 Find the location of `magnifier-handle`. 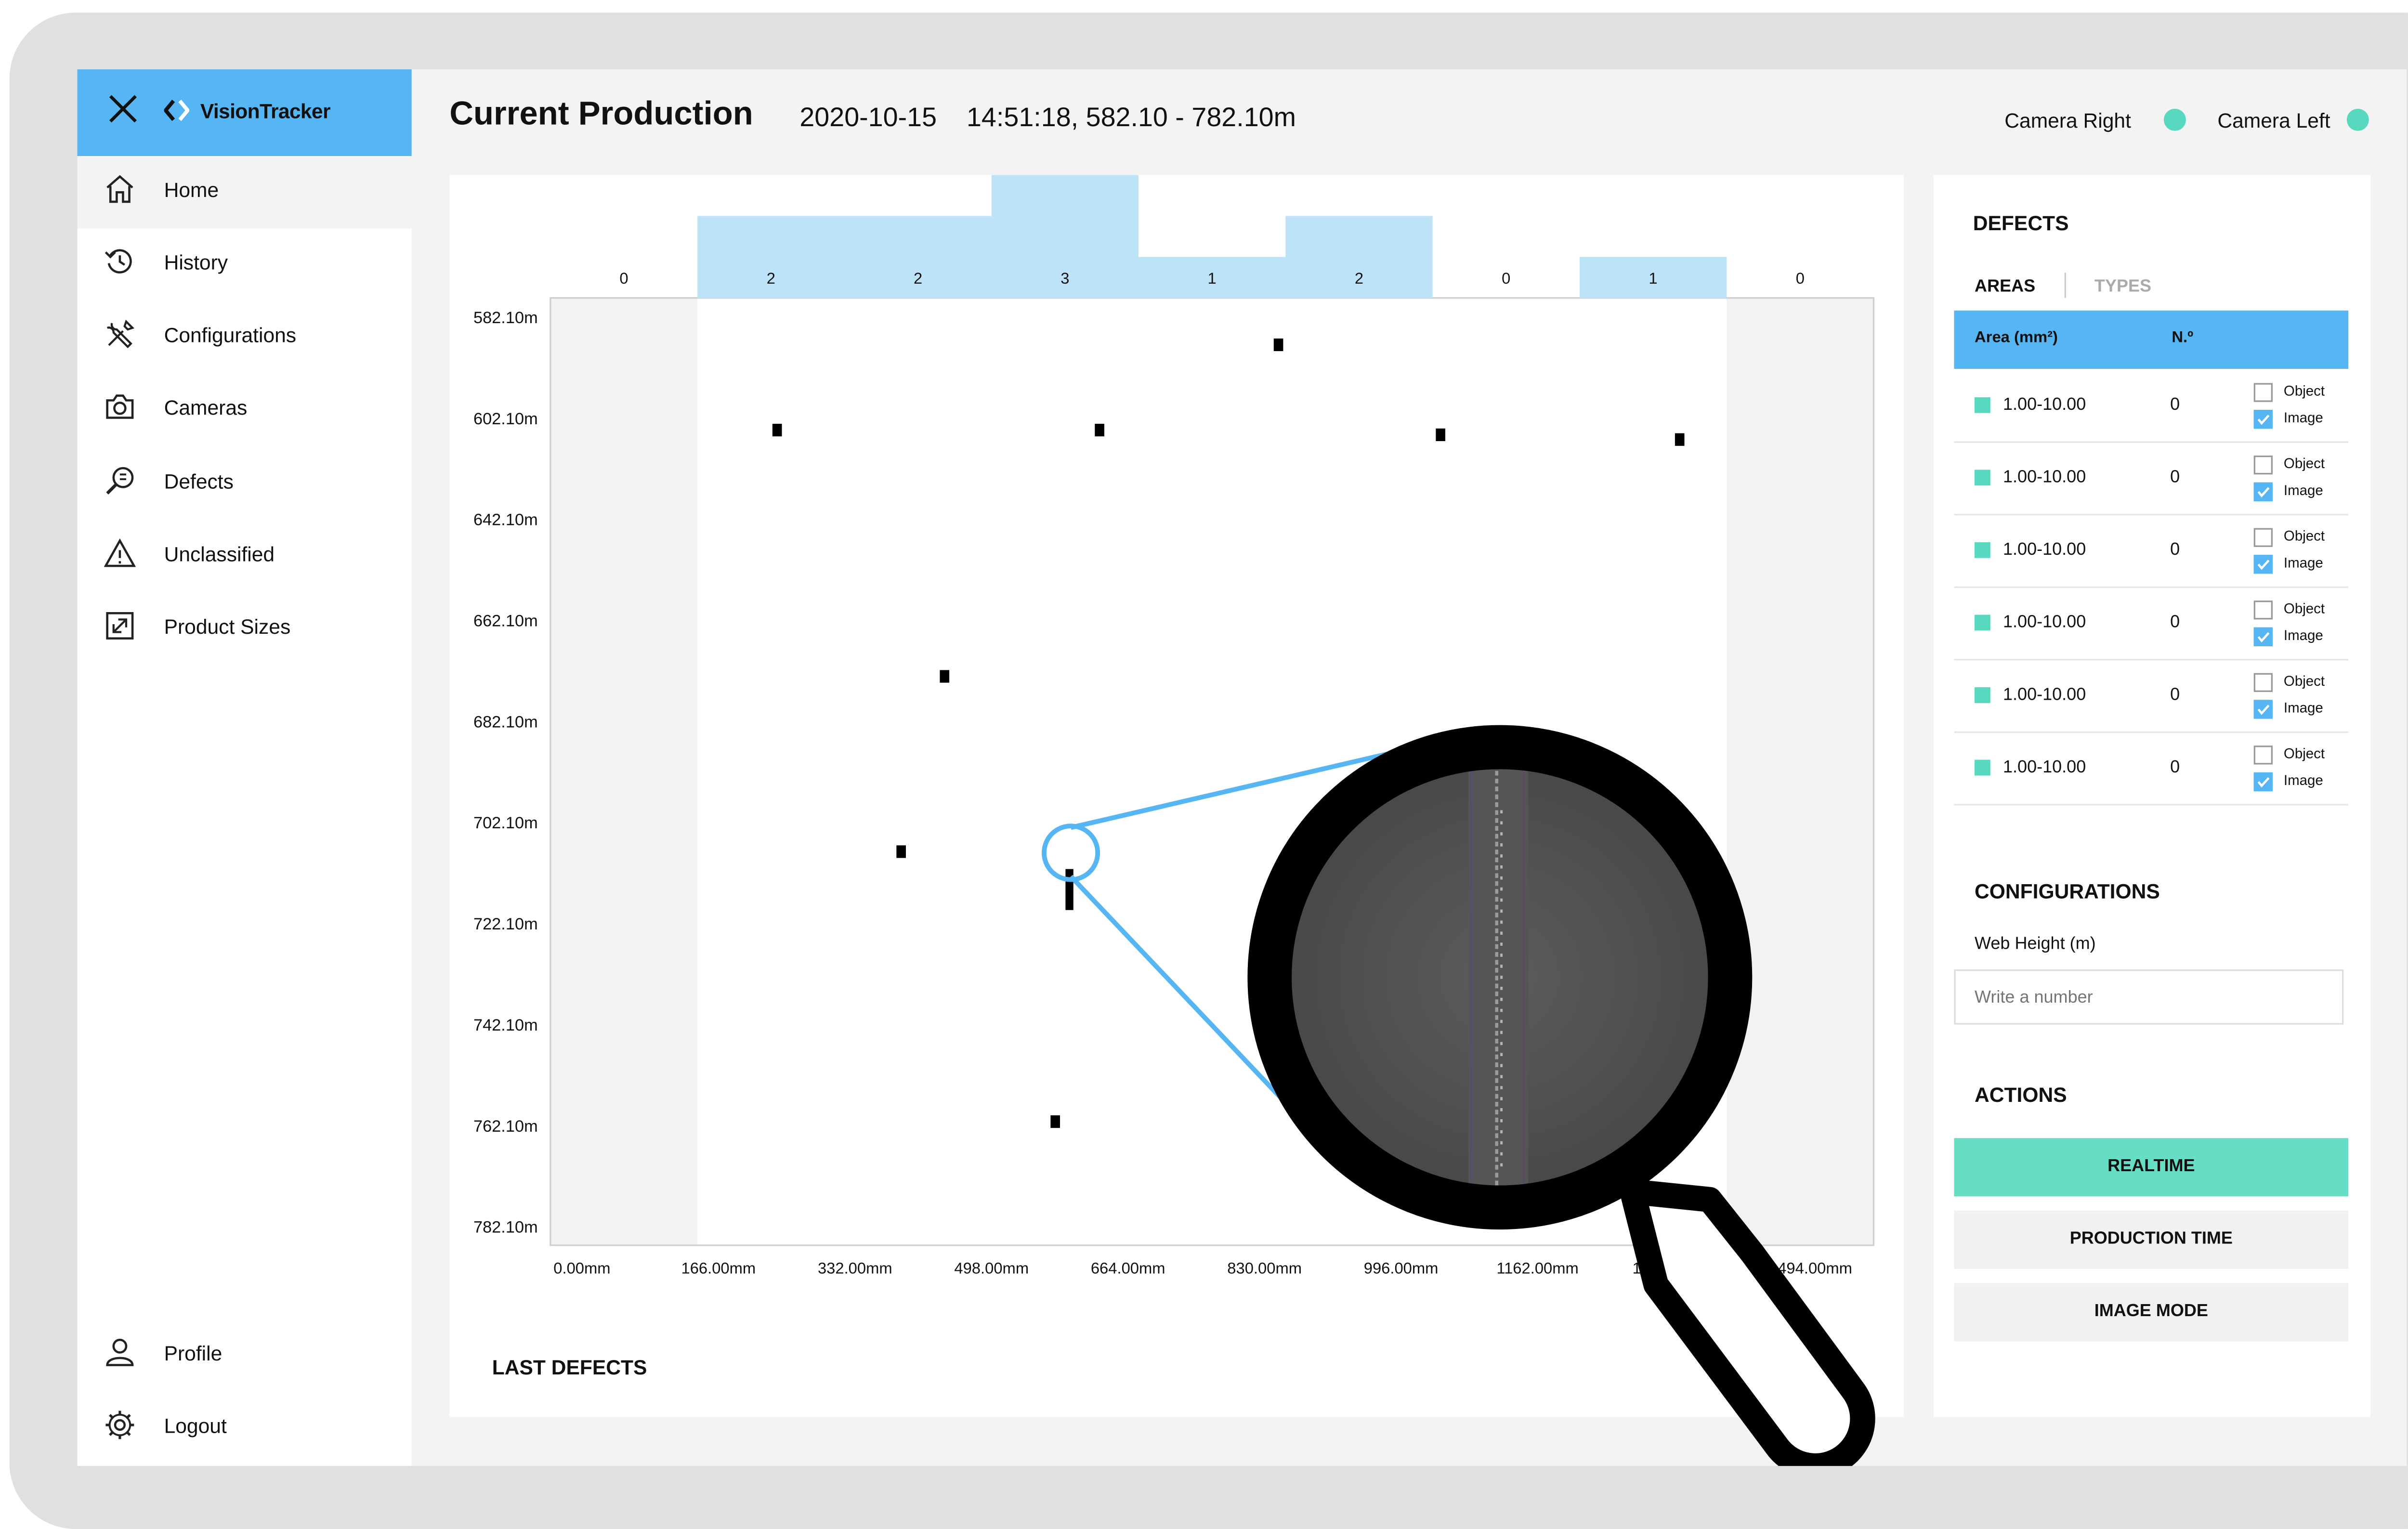

magnifier-handle is located at coordinates (1747, 1322).